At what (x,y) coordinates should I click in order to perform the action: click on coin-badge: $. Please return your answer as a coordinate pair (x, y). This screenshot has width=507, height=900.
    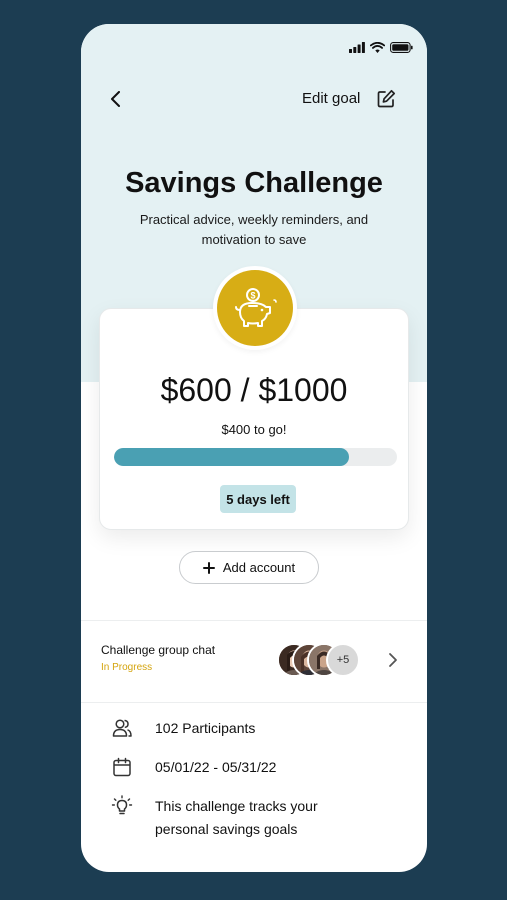
    Looking at the image, I should click on (255, 308).